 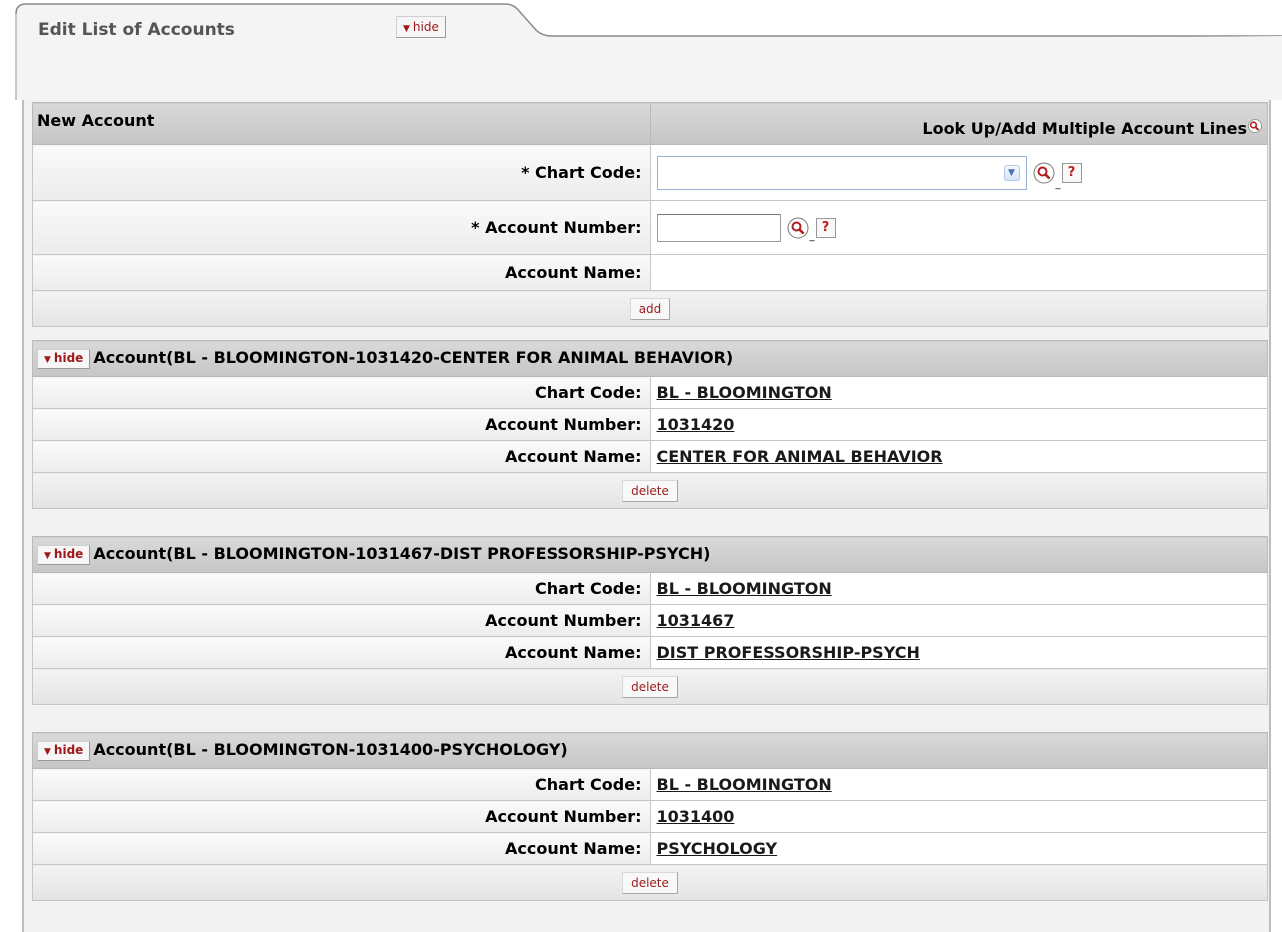 I want to click on account-number-row: Account Number: 1031400, so click(x=650, y=816).